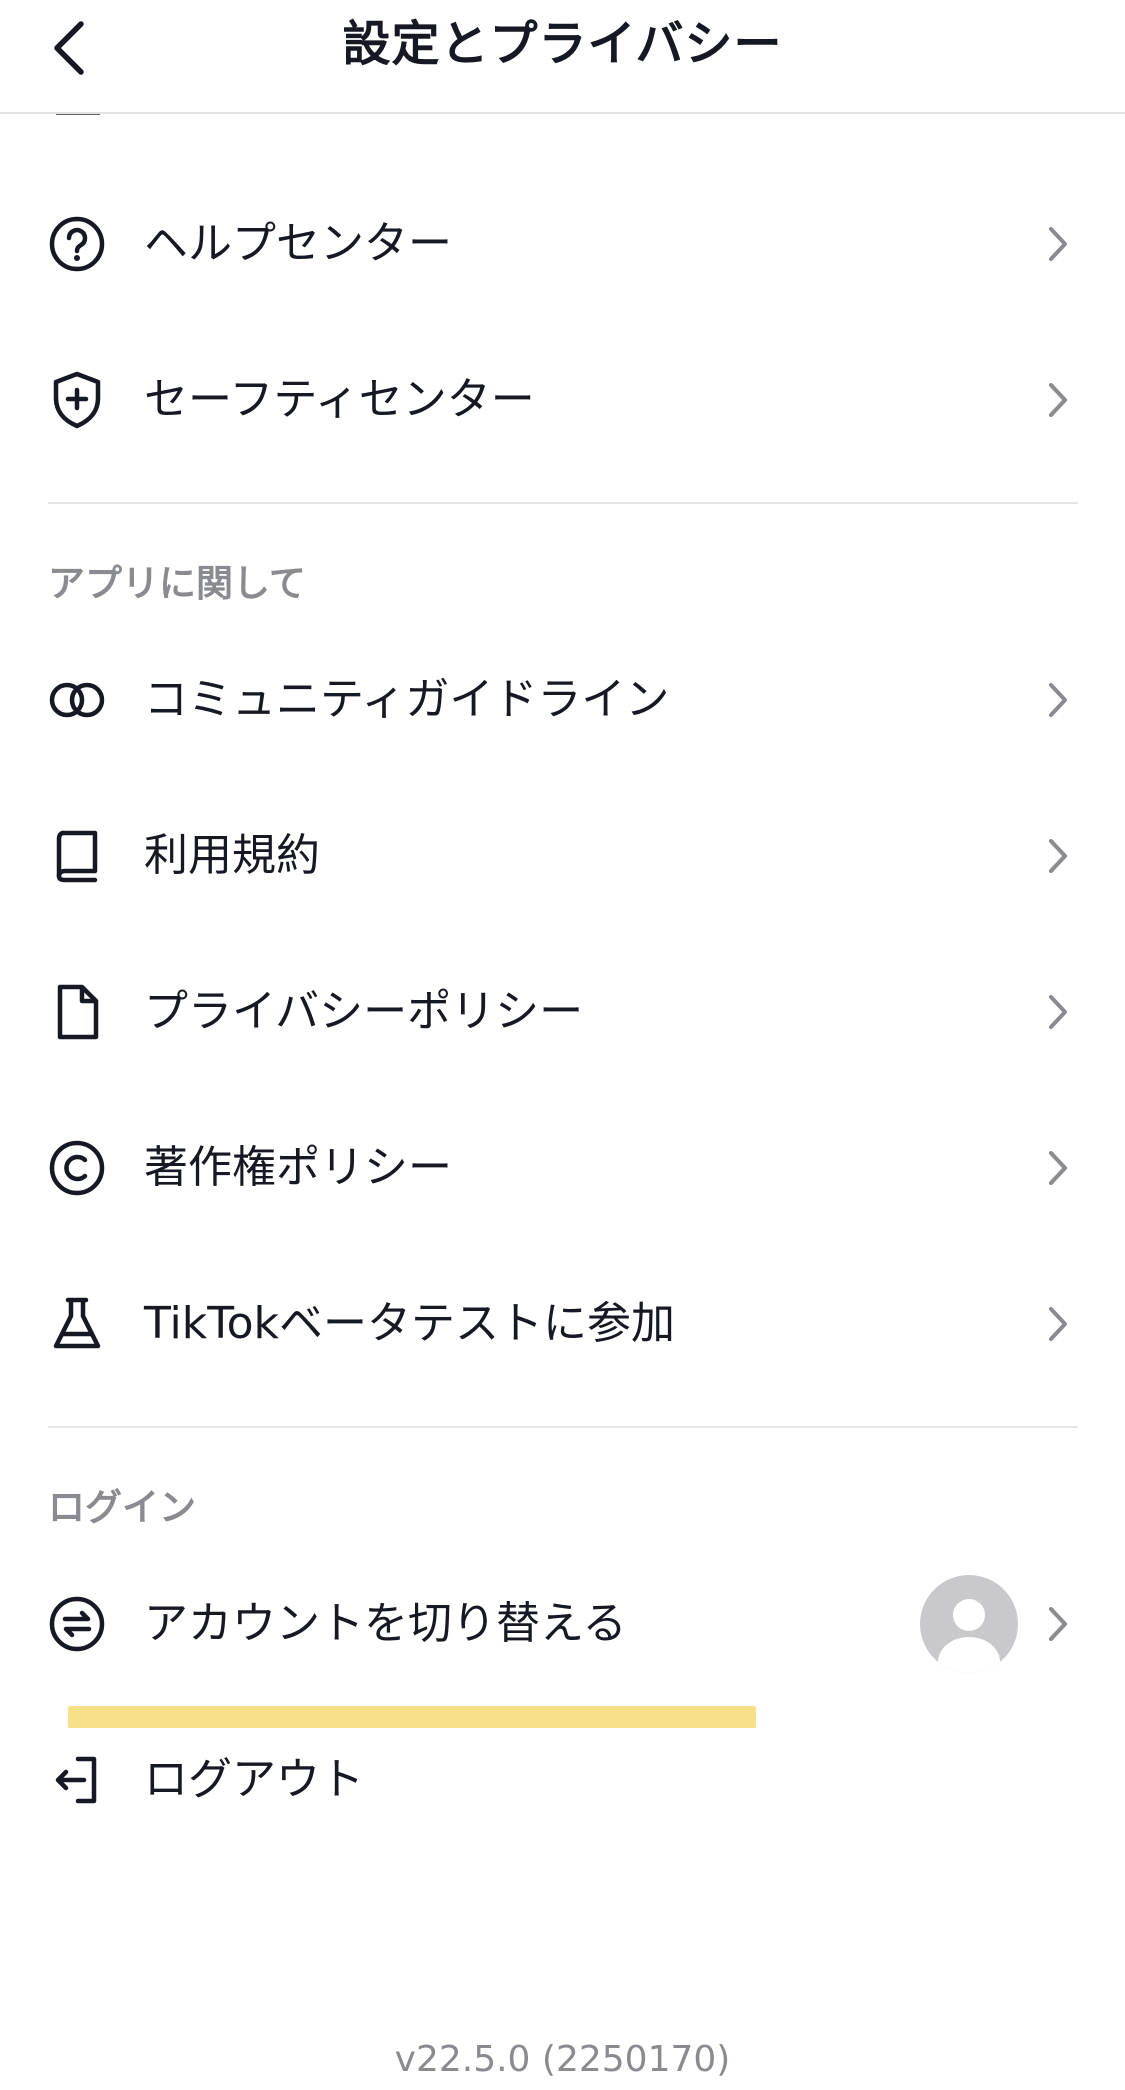  What do you see at coordinates (77, 700) in the screenshot?
I see `overlapping-circles-icon` at bounding box center [77, 700].